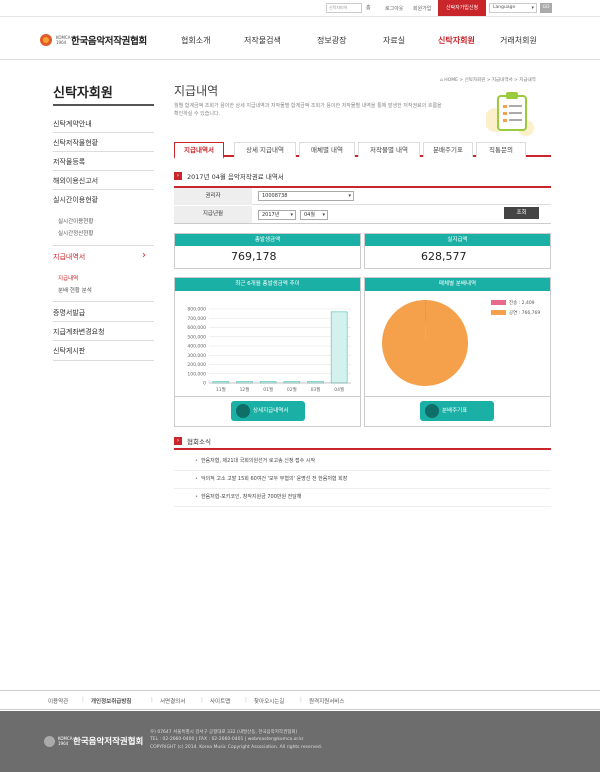  What do you see at coordinates (68, 278) in the screenshot?
I see `lnb-sub-payment: 지급내역` at bounding box center [68, 278].